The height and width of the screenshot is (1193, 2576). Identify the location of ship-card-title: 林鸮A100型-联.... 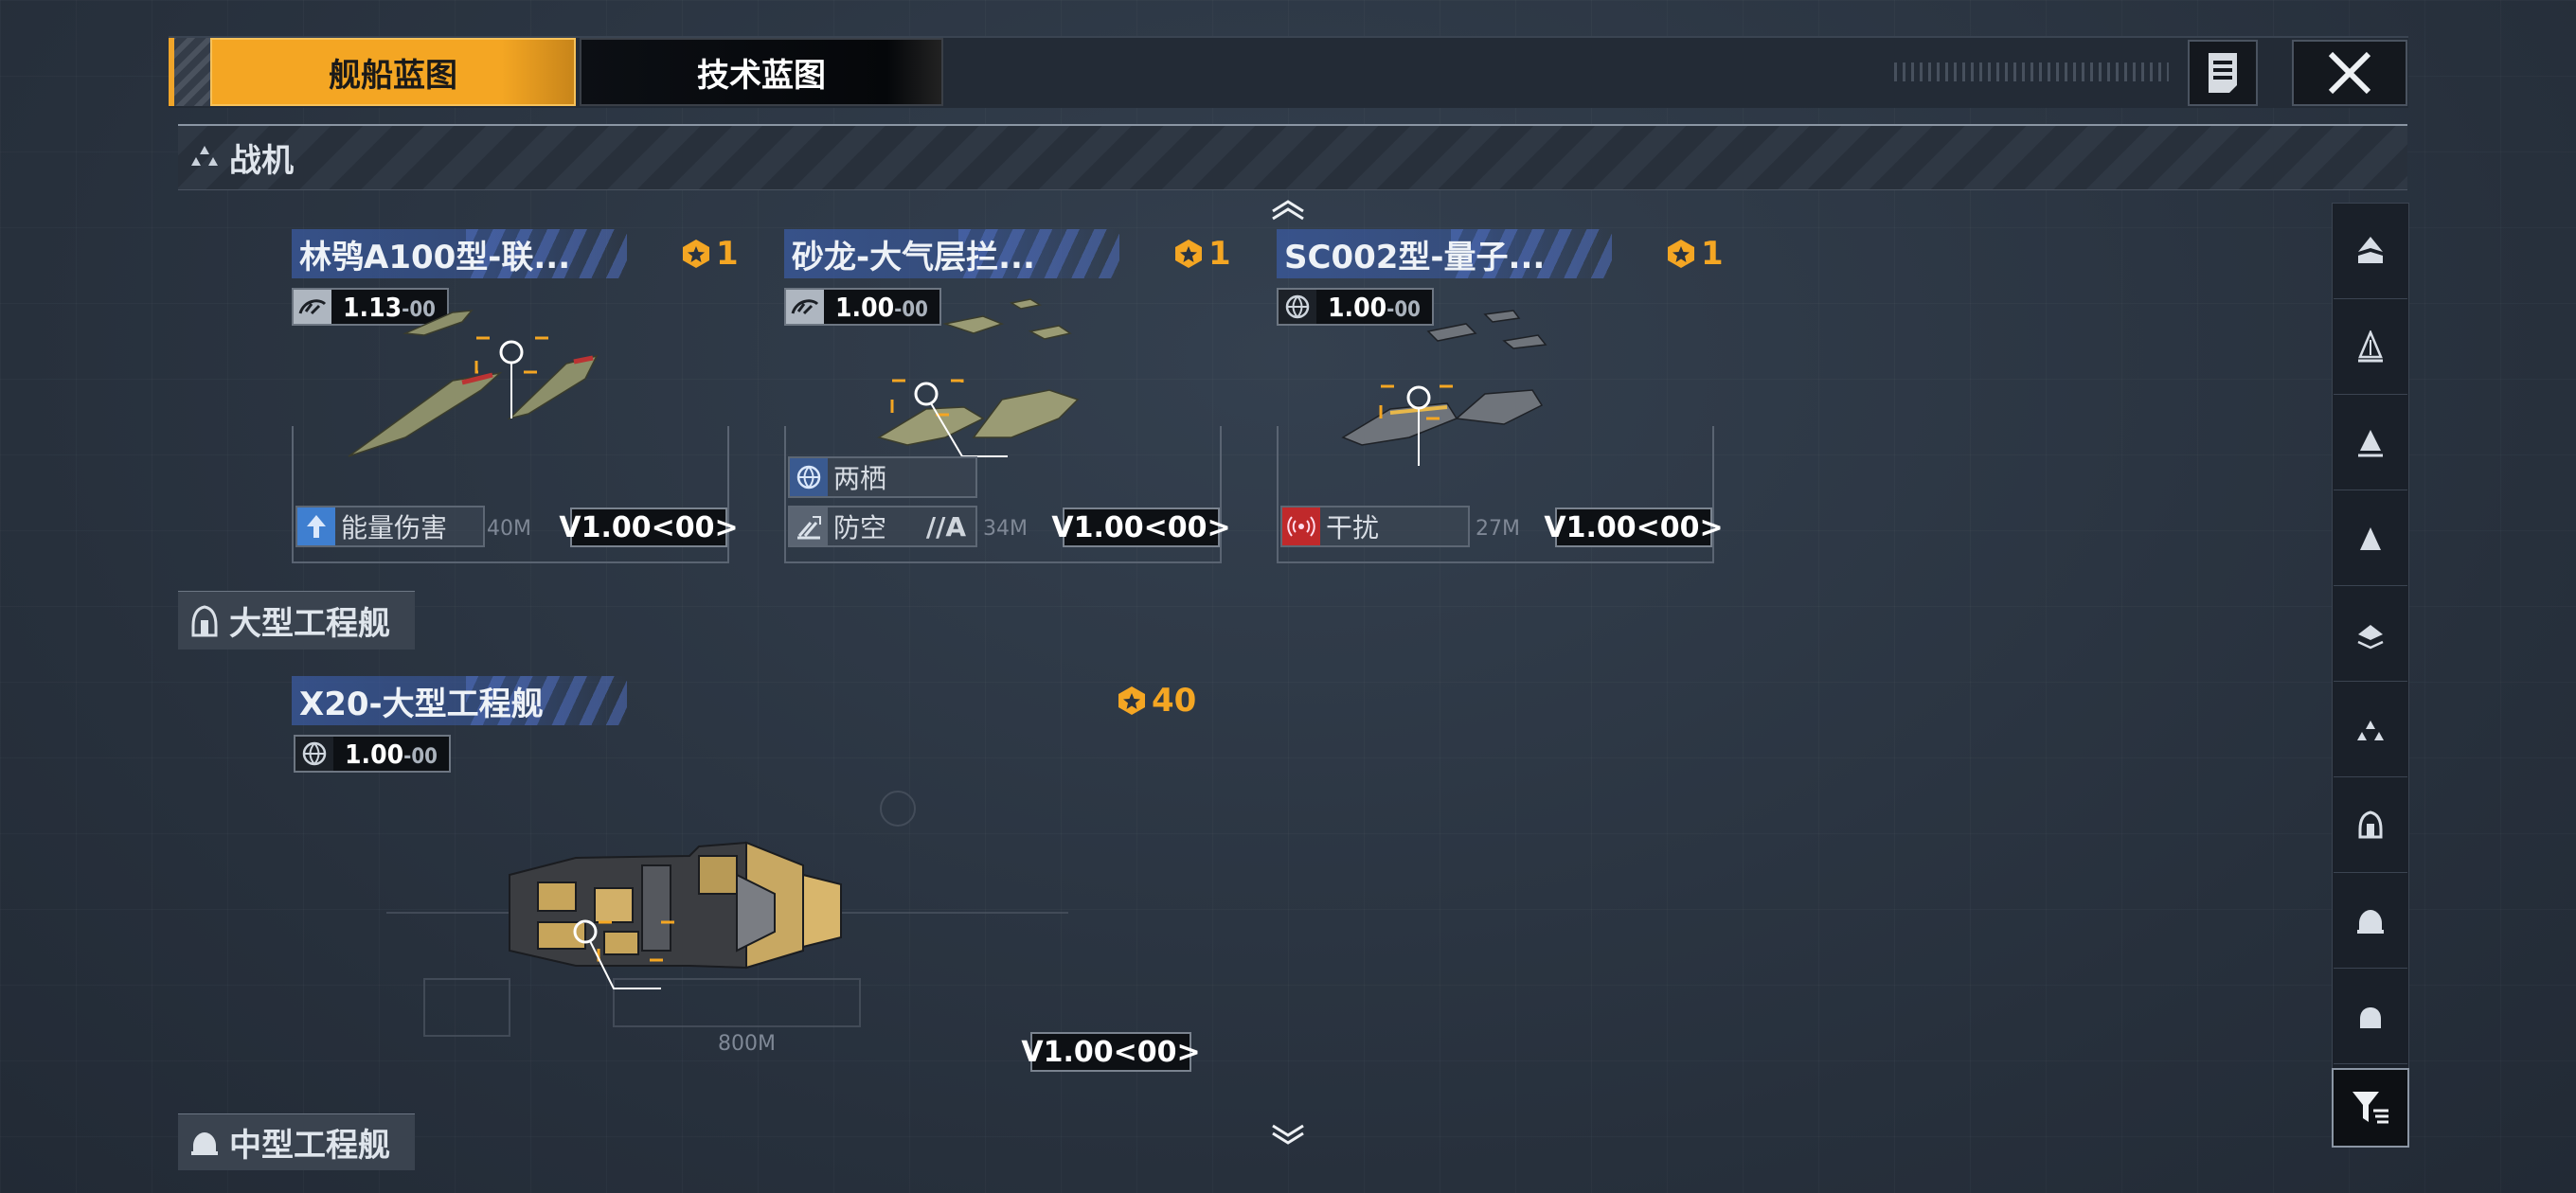
(459, 253).